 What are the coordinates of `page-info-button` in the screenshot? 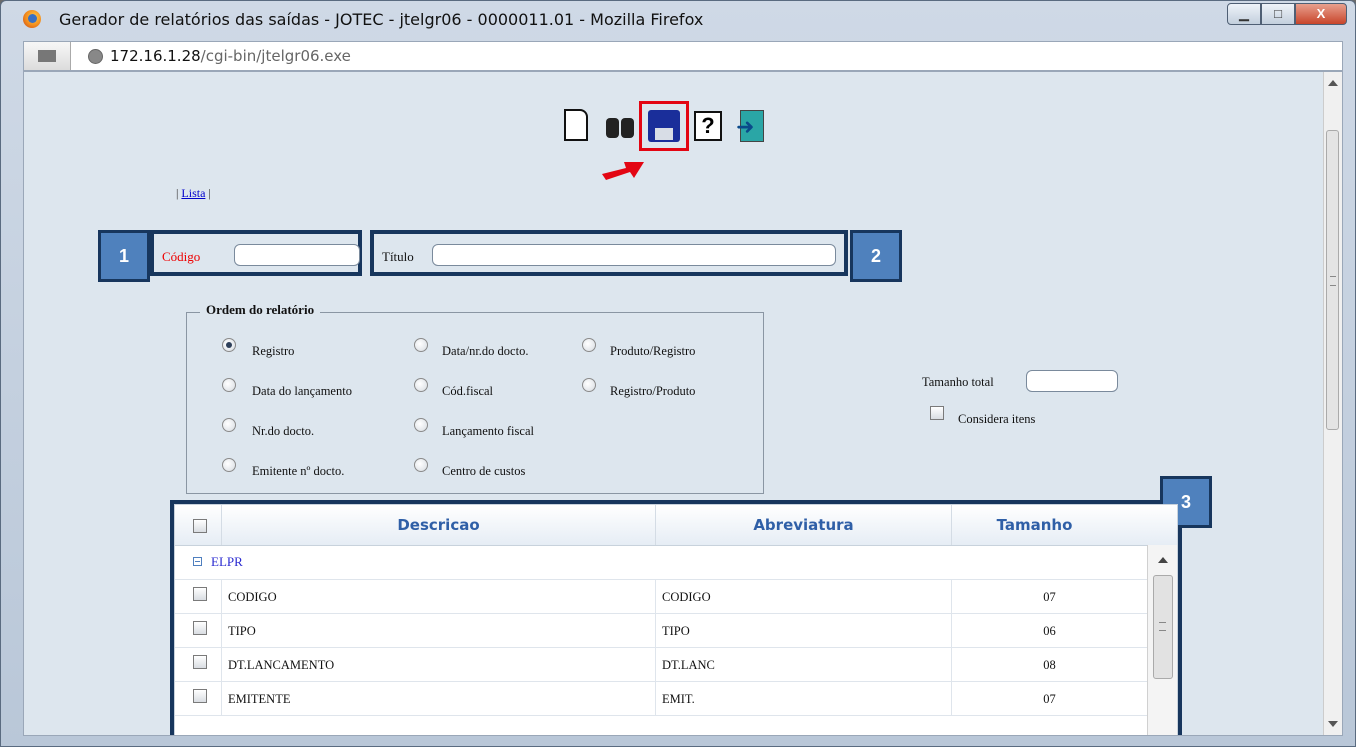 It's located at (47, 56).